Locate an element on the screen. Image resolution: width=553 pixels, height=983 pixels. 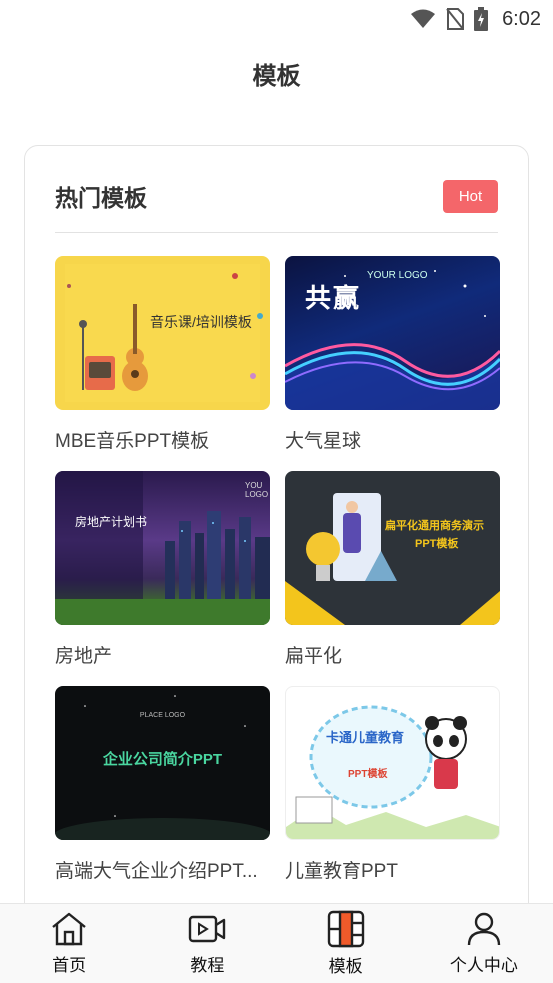
wifi-icon is located at coordinates (423, 18).